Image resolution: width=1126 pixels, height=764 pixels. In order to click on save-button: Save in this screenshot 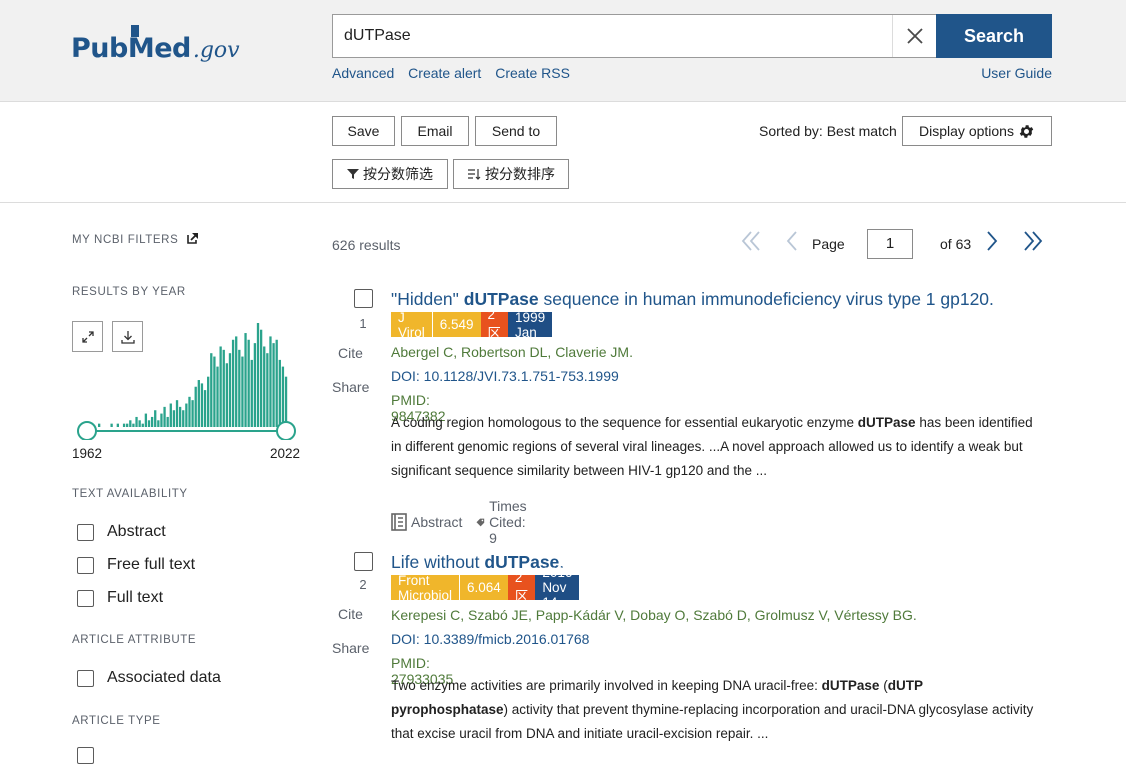, I will do `click(363, 131)`.